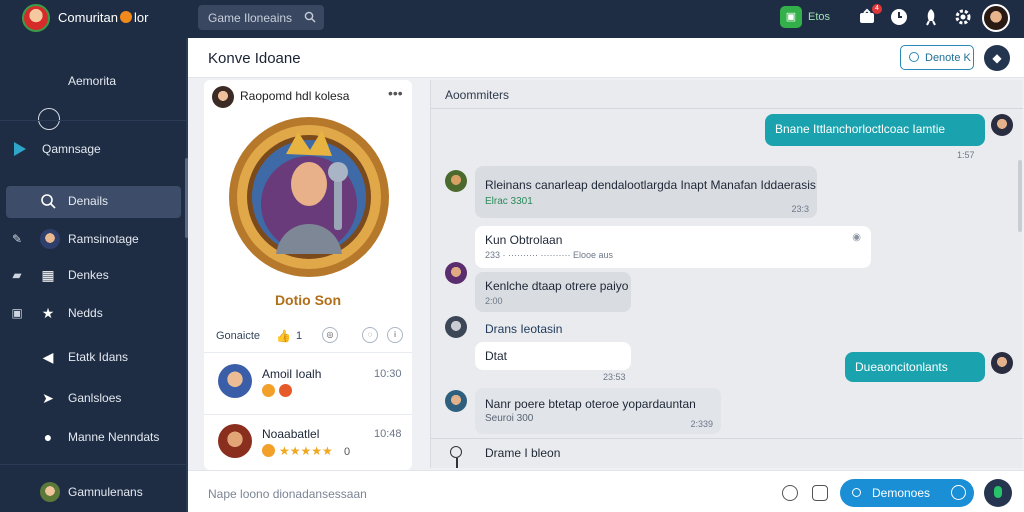  I want to click on gear-icon, so click(963, 17).